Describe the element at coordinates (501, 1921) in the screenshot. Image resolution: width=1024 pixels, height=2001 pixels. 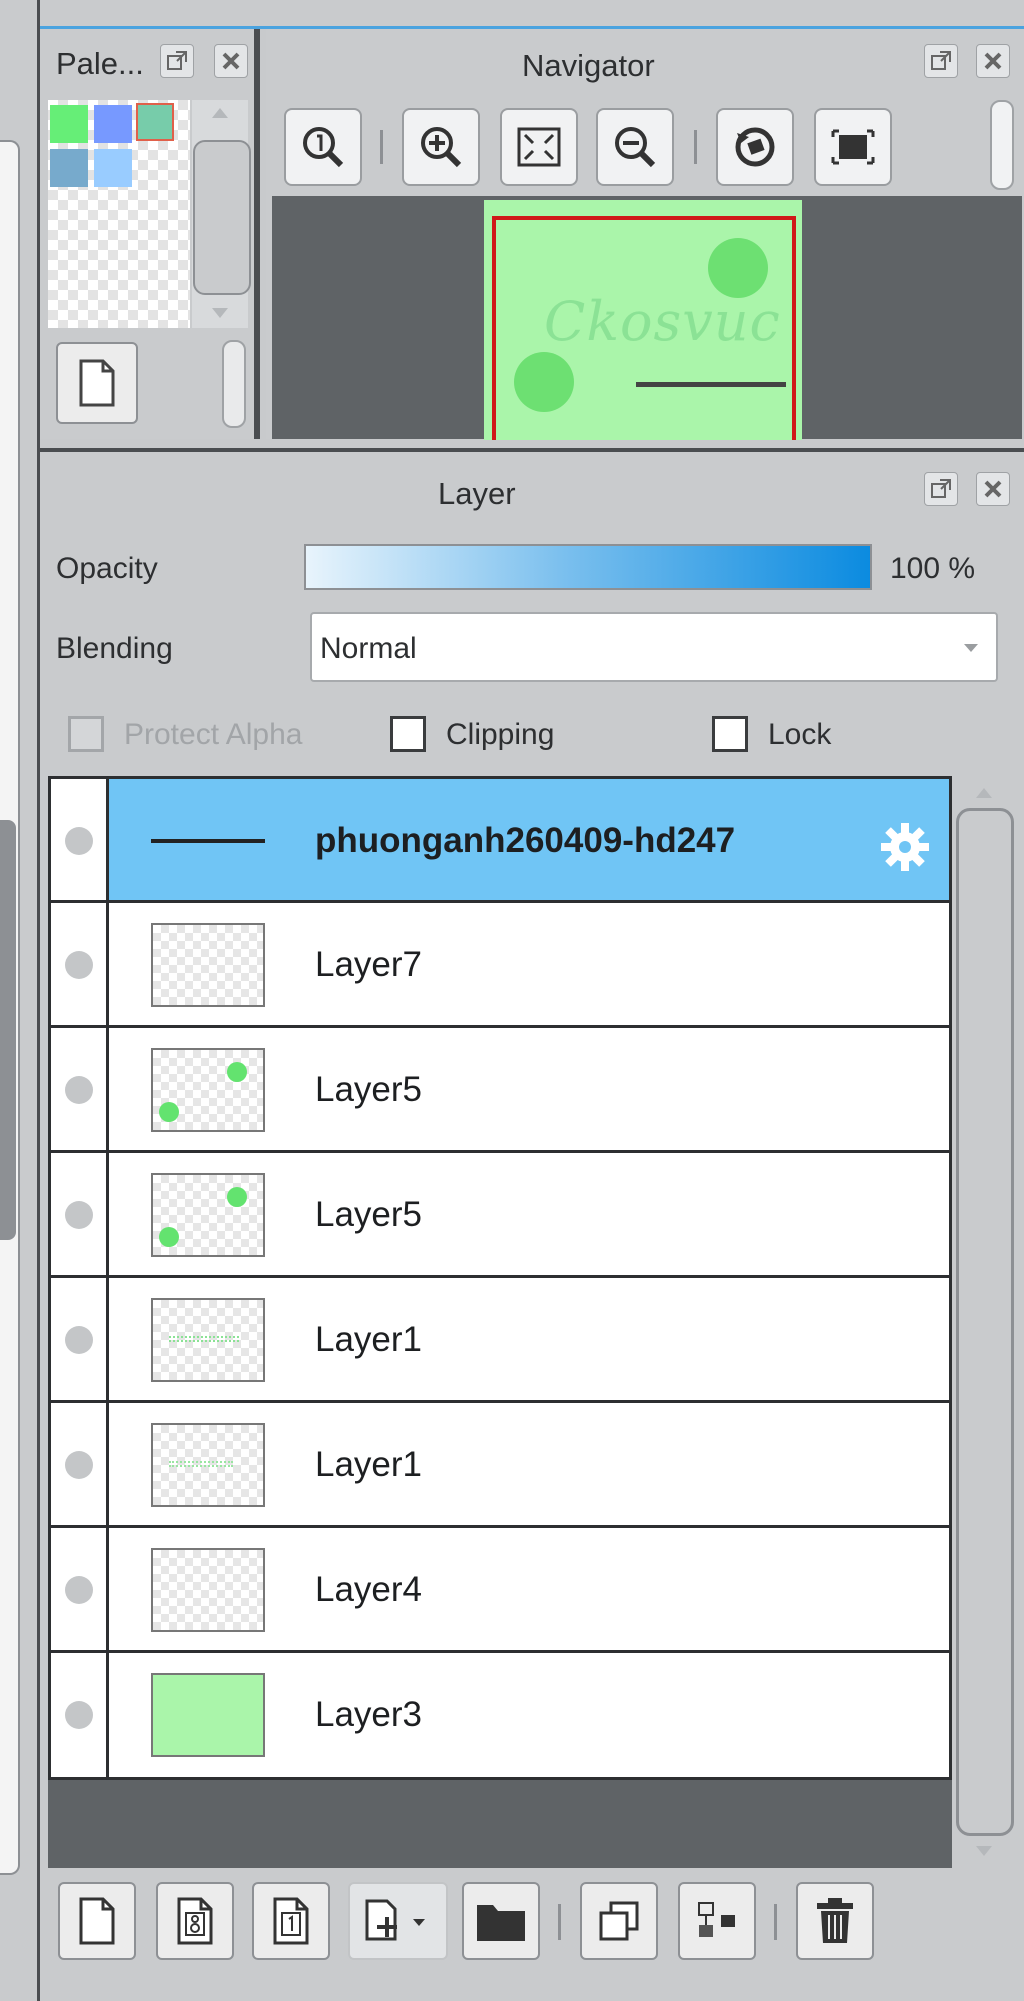
I see `new-folder-button` at that location.